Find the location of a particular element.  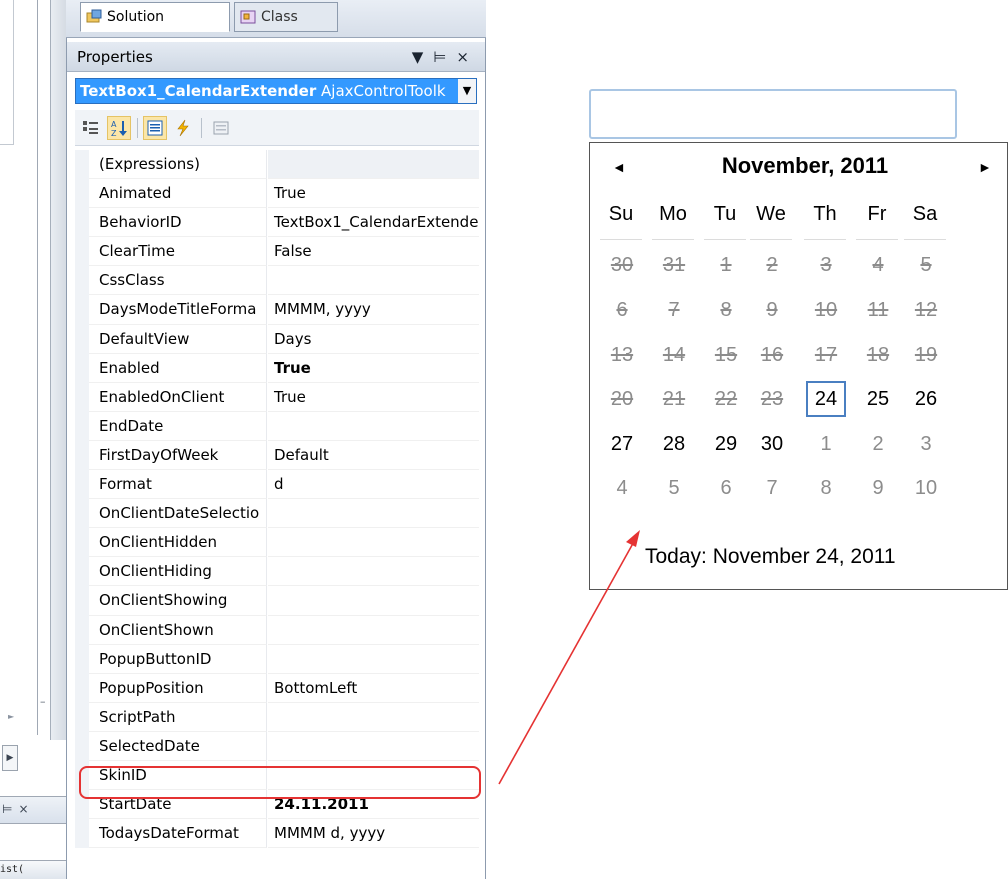

chevron-down-icon: ▼ is located at coordinates (467, 91).